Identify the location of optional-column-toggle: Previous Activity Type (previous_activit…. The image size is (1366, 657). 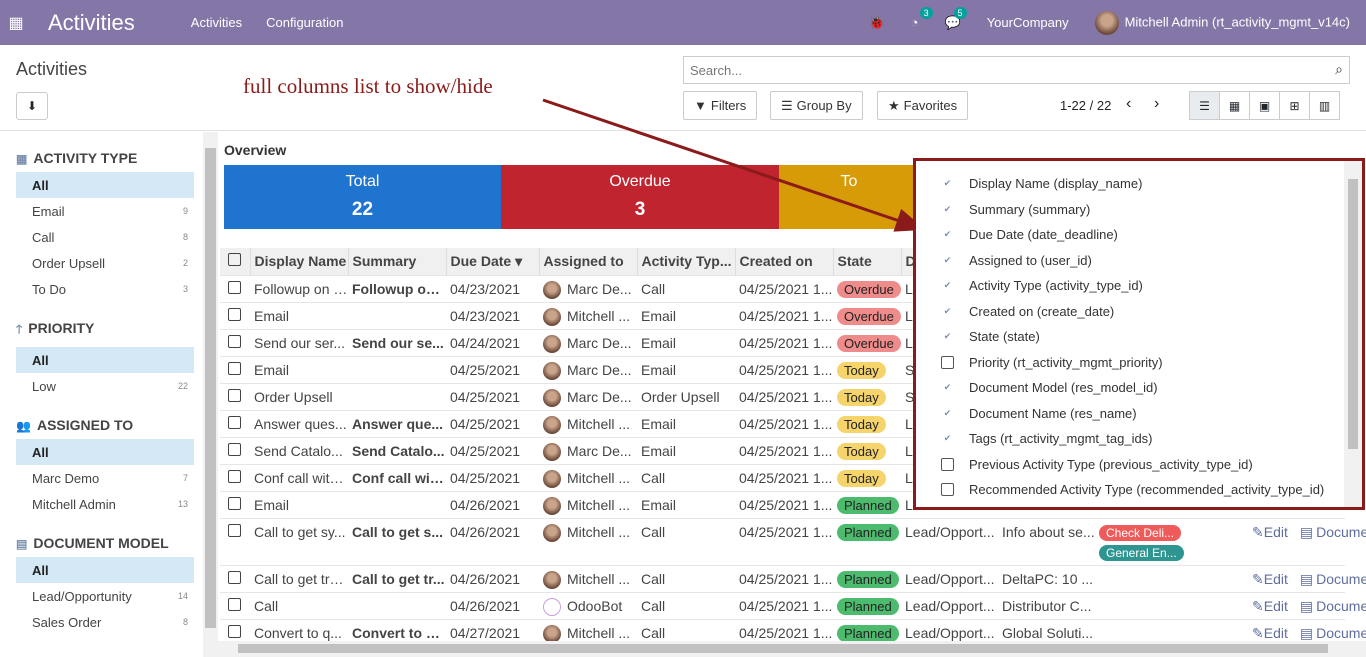
(1130, 465).